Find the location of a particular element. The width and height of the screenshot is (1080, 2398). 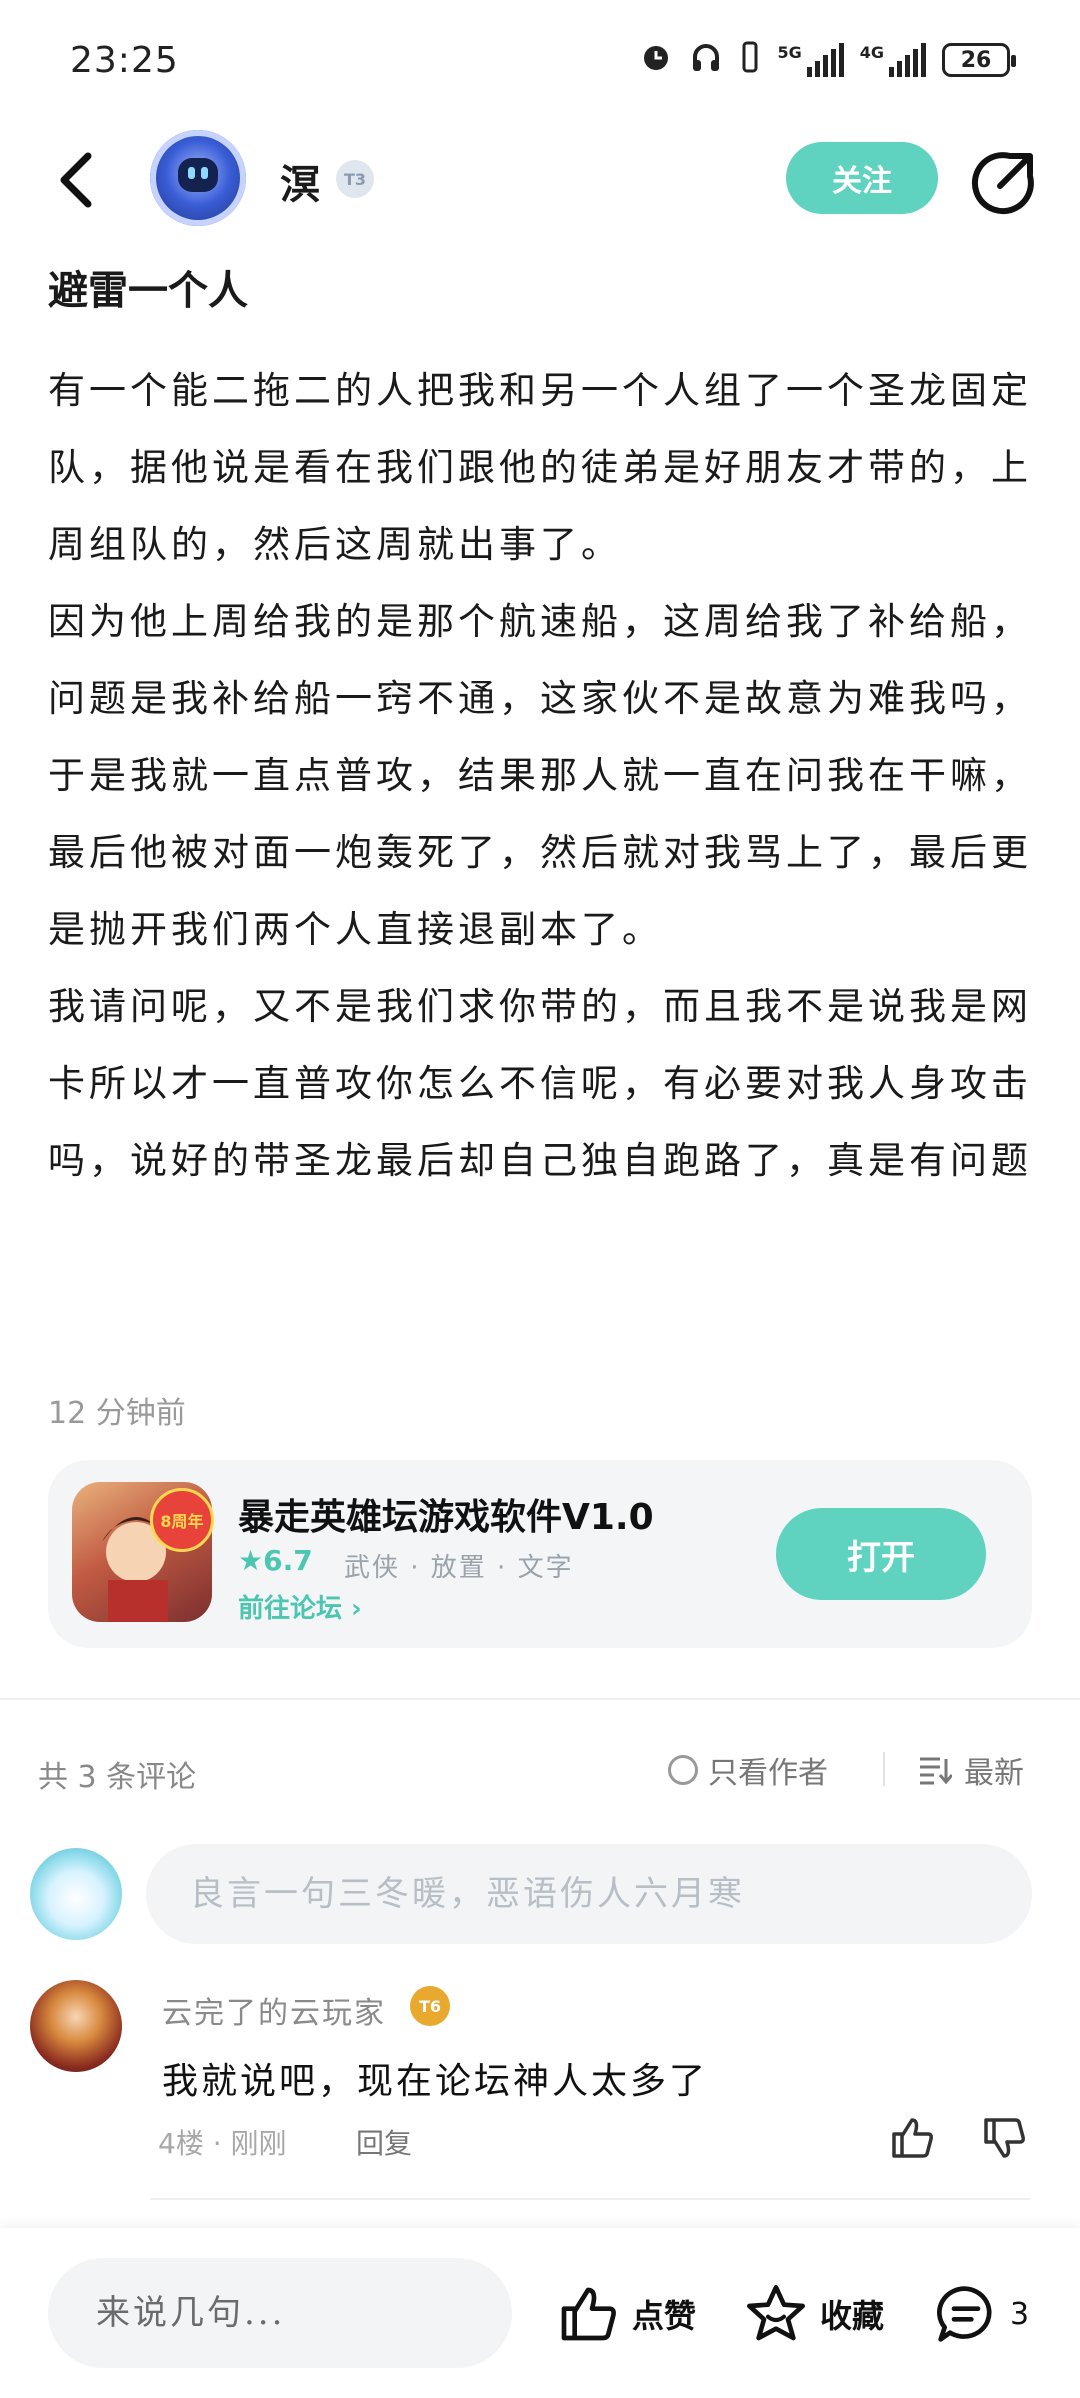

thumbs-down-icon is located at coordinates (1004, 2138).